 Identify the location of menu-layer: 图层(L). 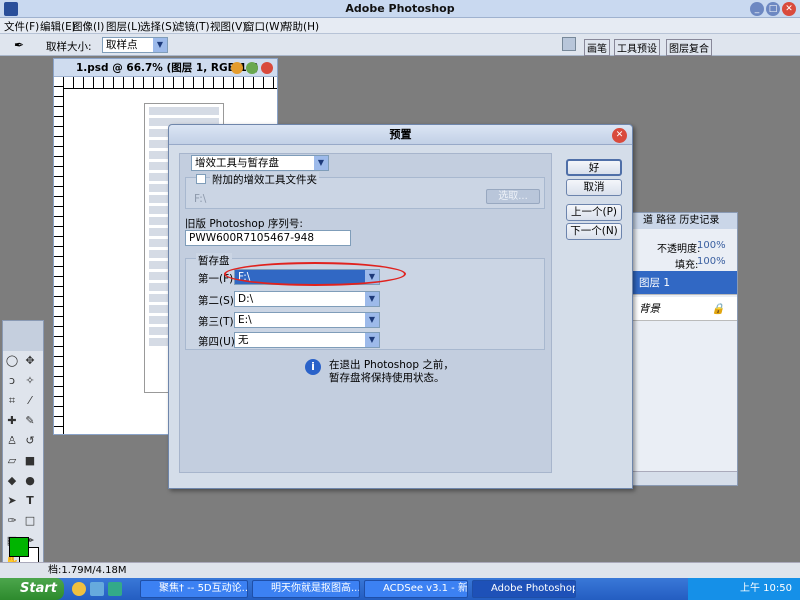
(123, 26).